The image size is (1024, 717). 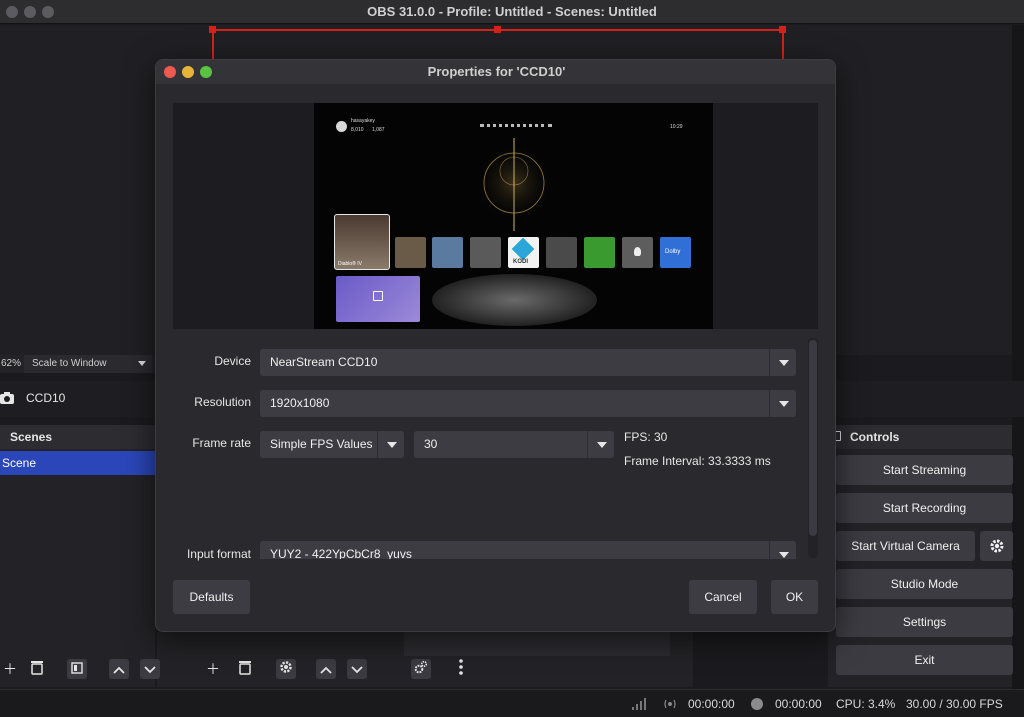 I want to click on exit-button: Exit, so click(x=924, y=660).